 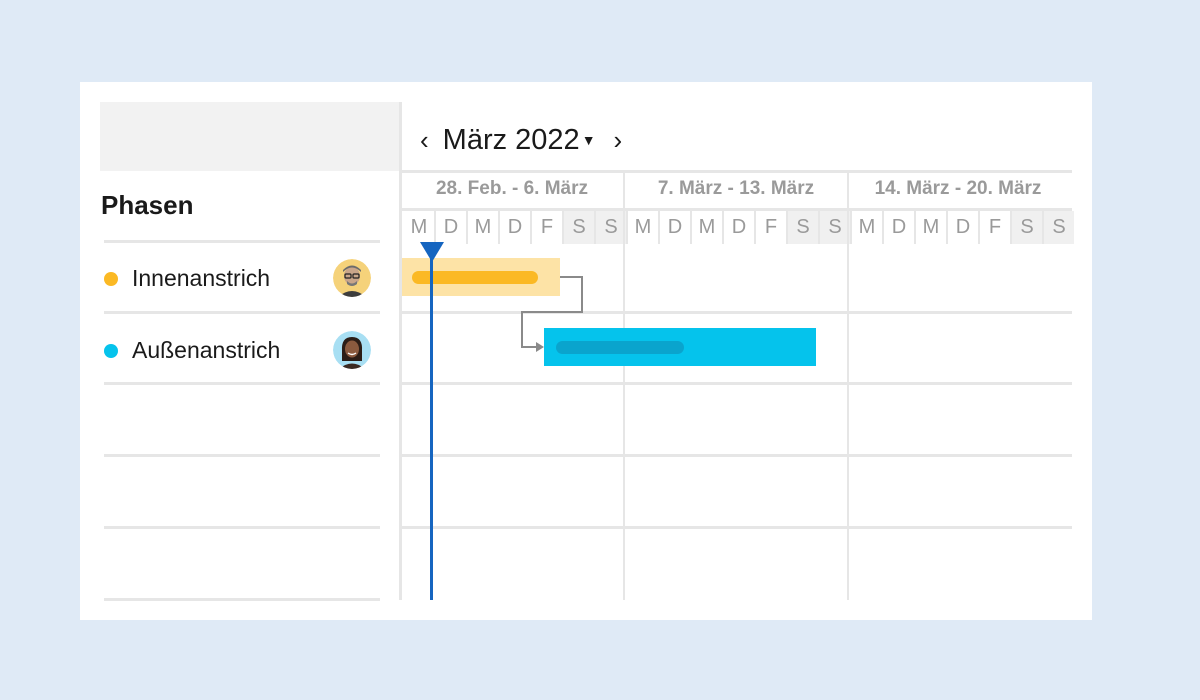 I want to click on today-marker-icon, so click(x=432, y=252).